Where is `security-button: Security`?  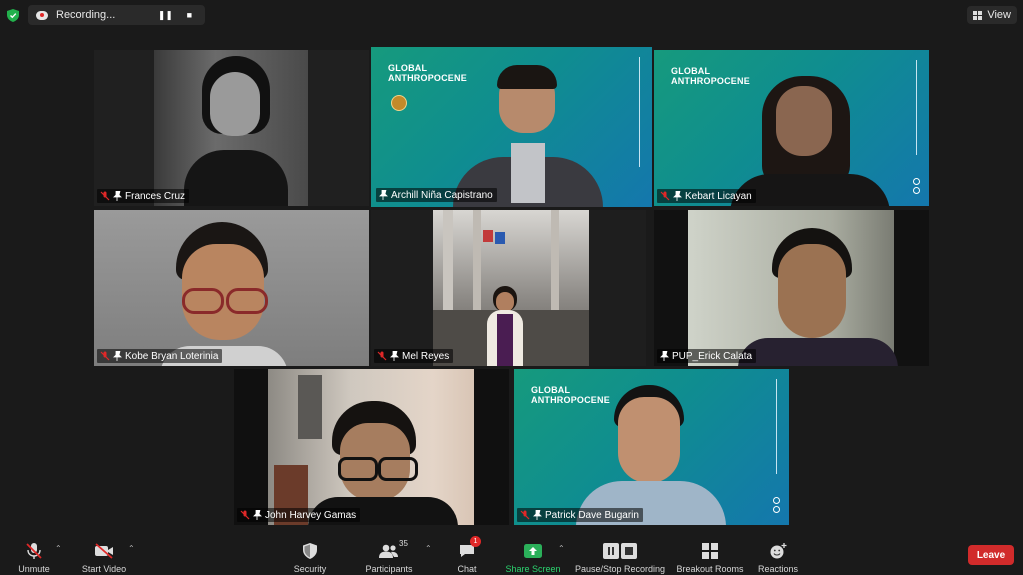 security-button: Security is located at coordinates (310, 557).